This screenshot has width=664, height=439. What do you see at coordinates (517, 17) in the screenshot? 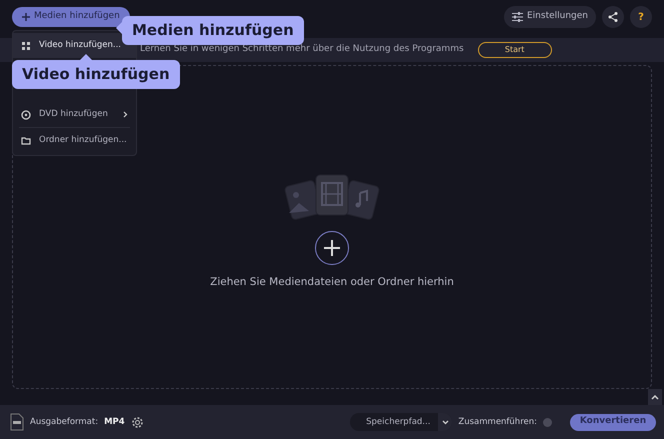
I see `sliders-icon` at bounding box center [517, 17].